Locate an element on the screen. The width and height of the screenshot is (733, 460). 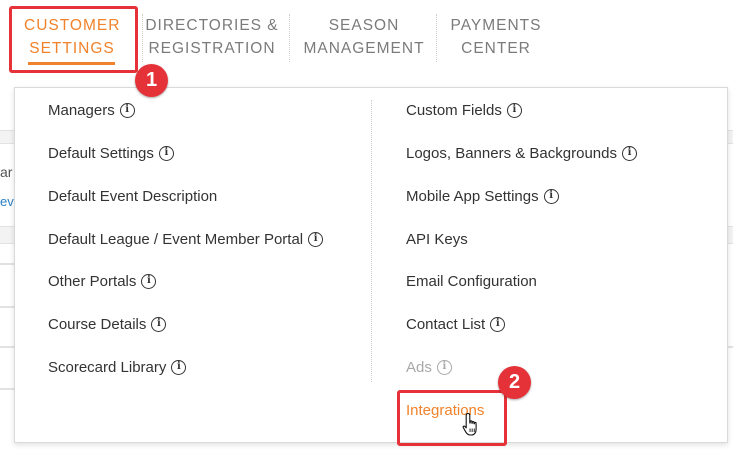
menu-item-label: API Keys is located at coordinates (437, 239).